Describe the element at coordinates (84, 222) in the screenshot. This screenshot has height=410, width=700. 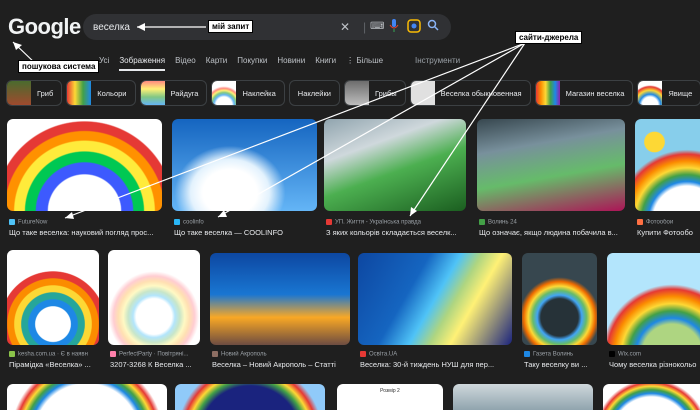
I see `result-source: FutureNow` at that location.